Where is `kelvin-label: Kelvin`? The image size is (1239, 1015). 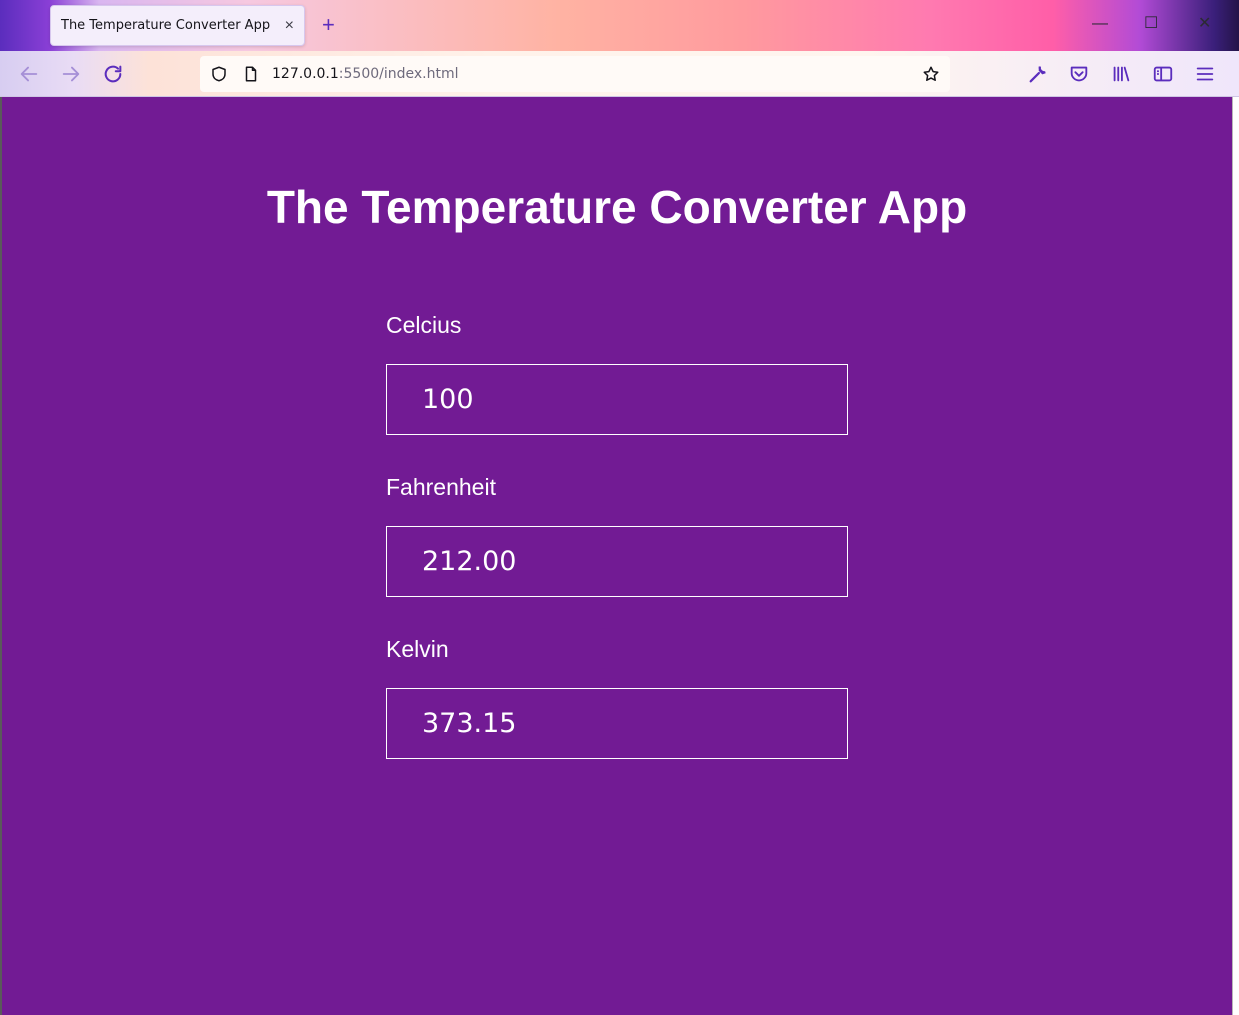 kelvin-label: Kelvin is located at coordinates (417, 649).